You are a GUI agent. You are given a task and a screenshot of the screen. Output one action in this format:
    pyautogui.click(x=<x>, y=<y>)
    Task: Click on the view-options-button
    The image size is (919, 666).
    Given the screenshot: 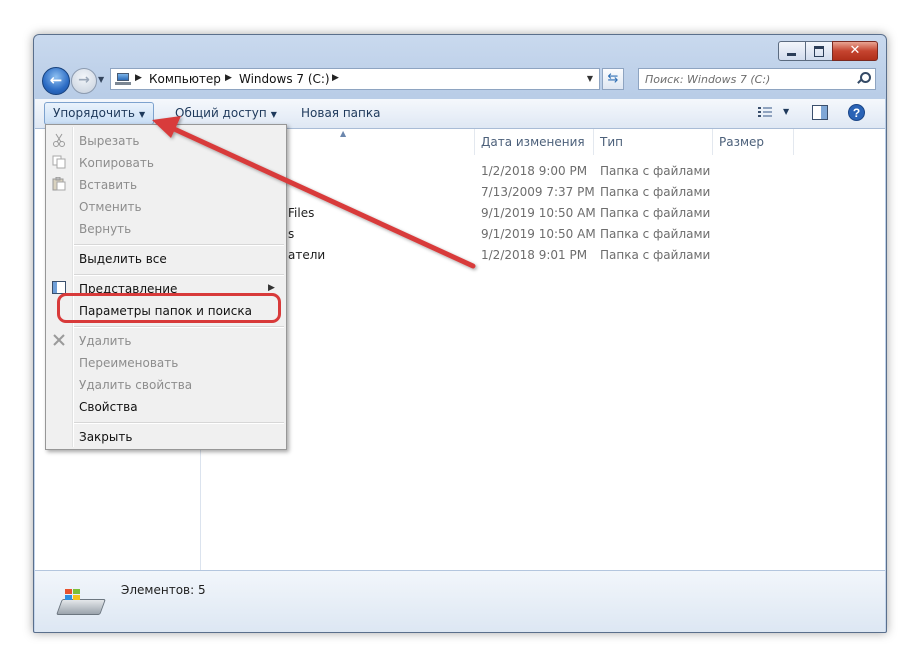 What is the action you would take?
    pyautogui.click(x=765, y=112)
    